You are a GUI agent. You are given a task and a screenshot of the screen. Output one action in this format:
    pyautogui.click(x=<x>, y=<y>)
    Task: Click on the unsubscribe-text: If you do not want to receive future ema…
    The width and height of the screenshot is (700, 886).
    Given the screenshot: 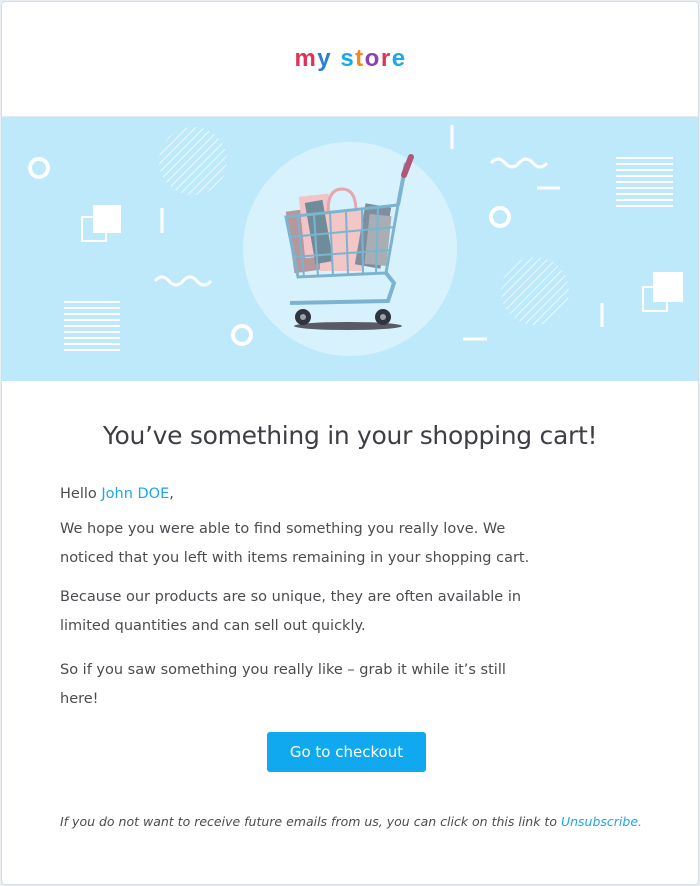 What is the action you would take?
    pyautogui.click(x=310, y=821)
    